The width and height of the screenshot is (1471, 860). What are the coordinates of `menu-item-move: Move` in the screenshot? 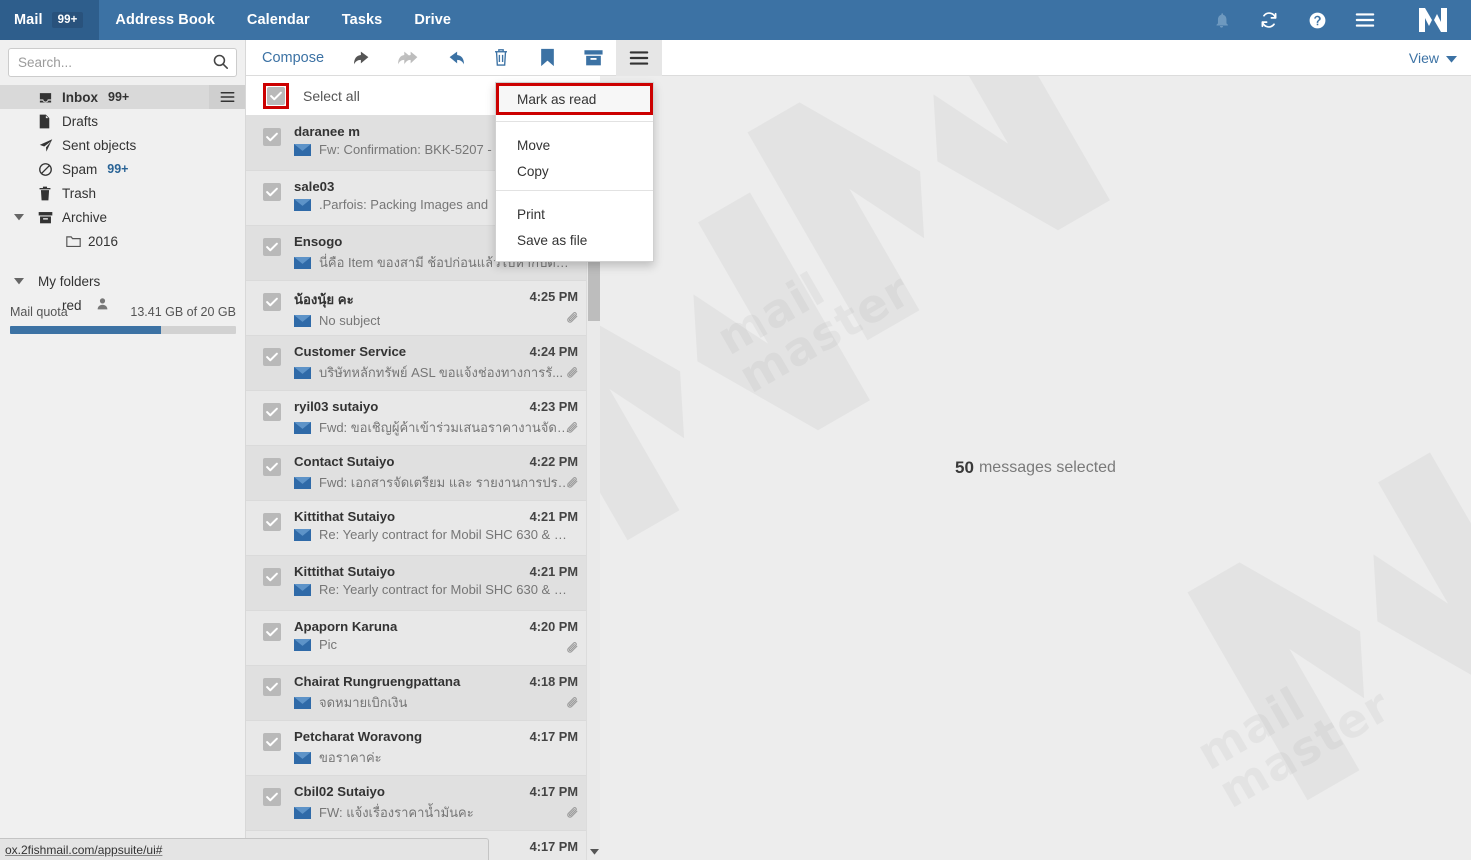 It's located at (574, 145).